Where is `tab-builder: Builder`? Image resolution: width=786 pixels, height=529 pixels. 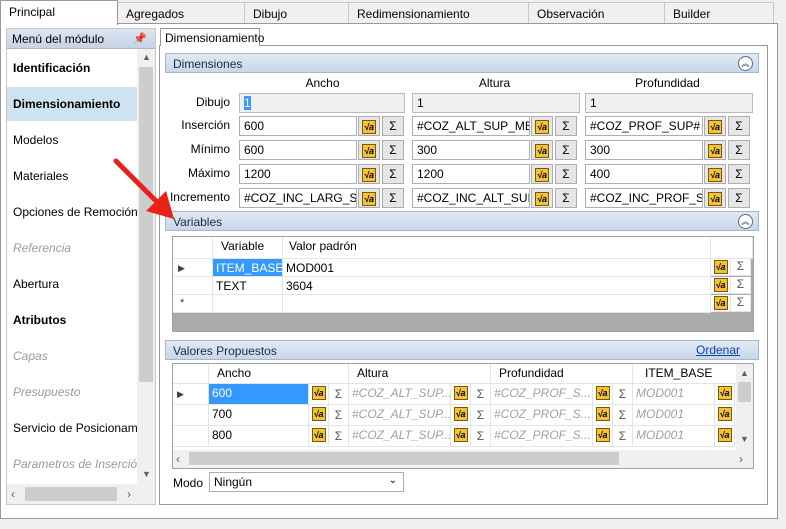 tab-builder: Builder is located at coordinates (719, 13).